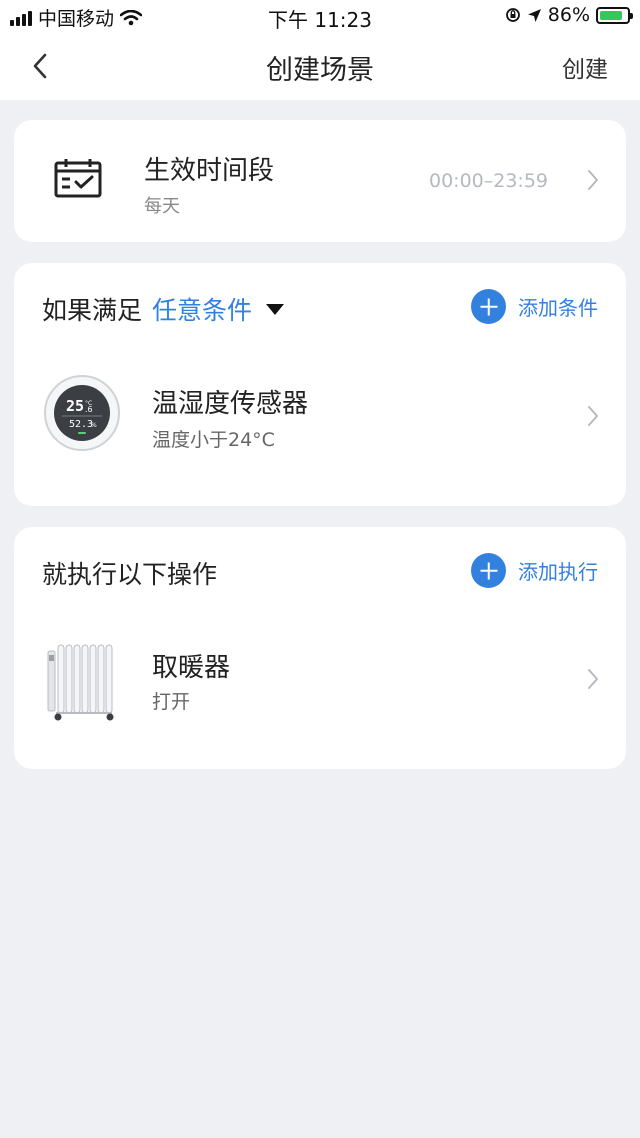 The image size is (640, 1138). Describe the element at coordinates (614, 15) in the screenshot. I see `battery-icon` at that location.